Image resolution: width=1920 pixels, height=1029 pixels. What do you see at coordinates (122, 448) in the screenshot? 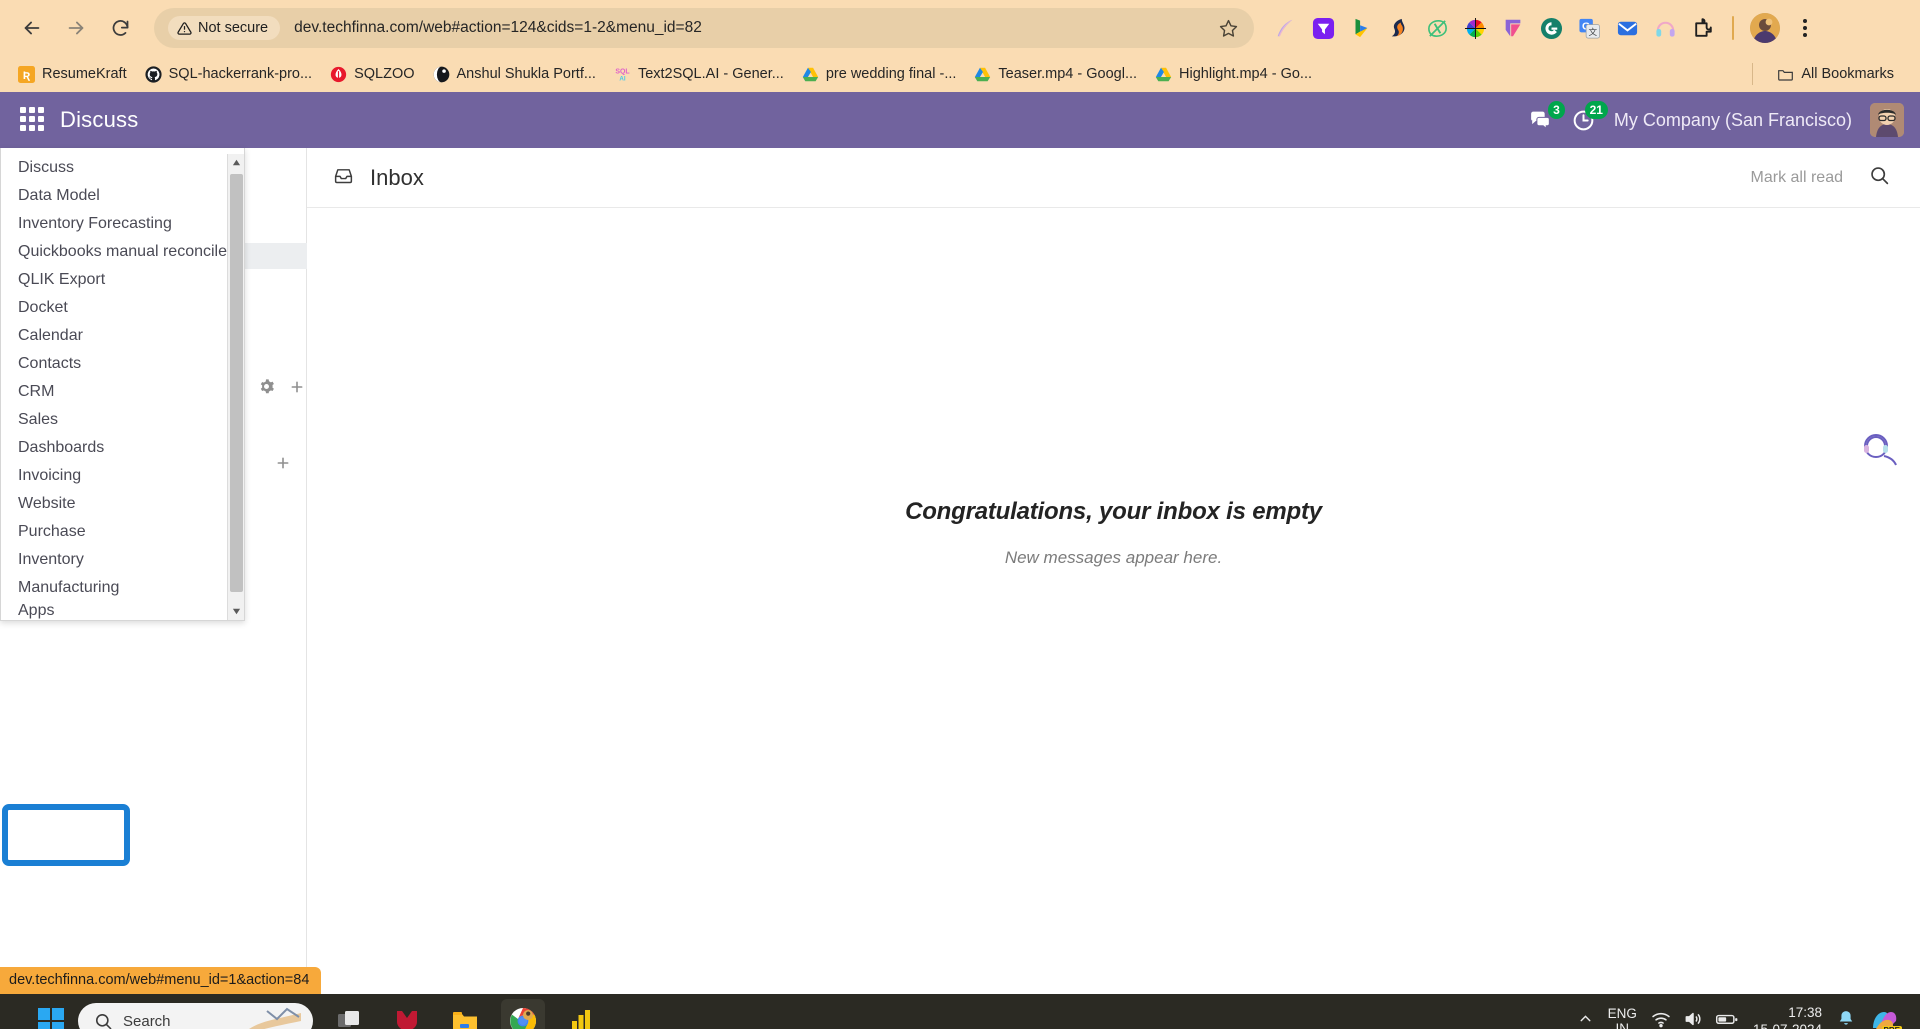
I see `menu-item-dashboards: Dashboards` at bounding box center [122, 448].